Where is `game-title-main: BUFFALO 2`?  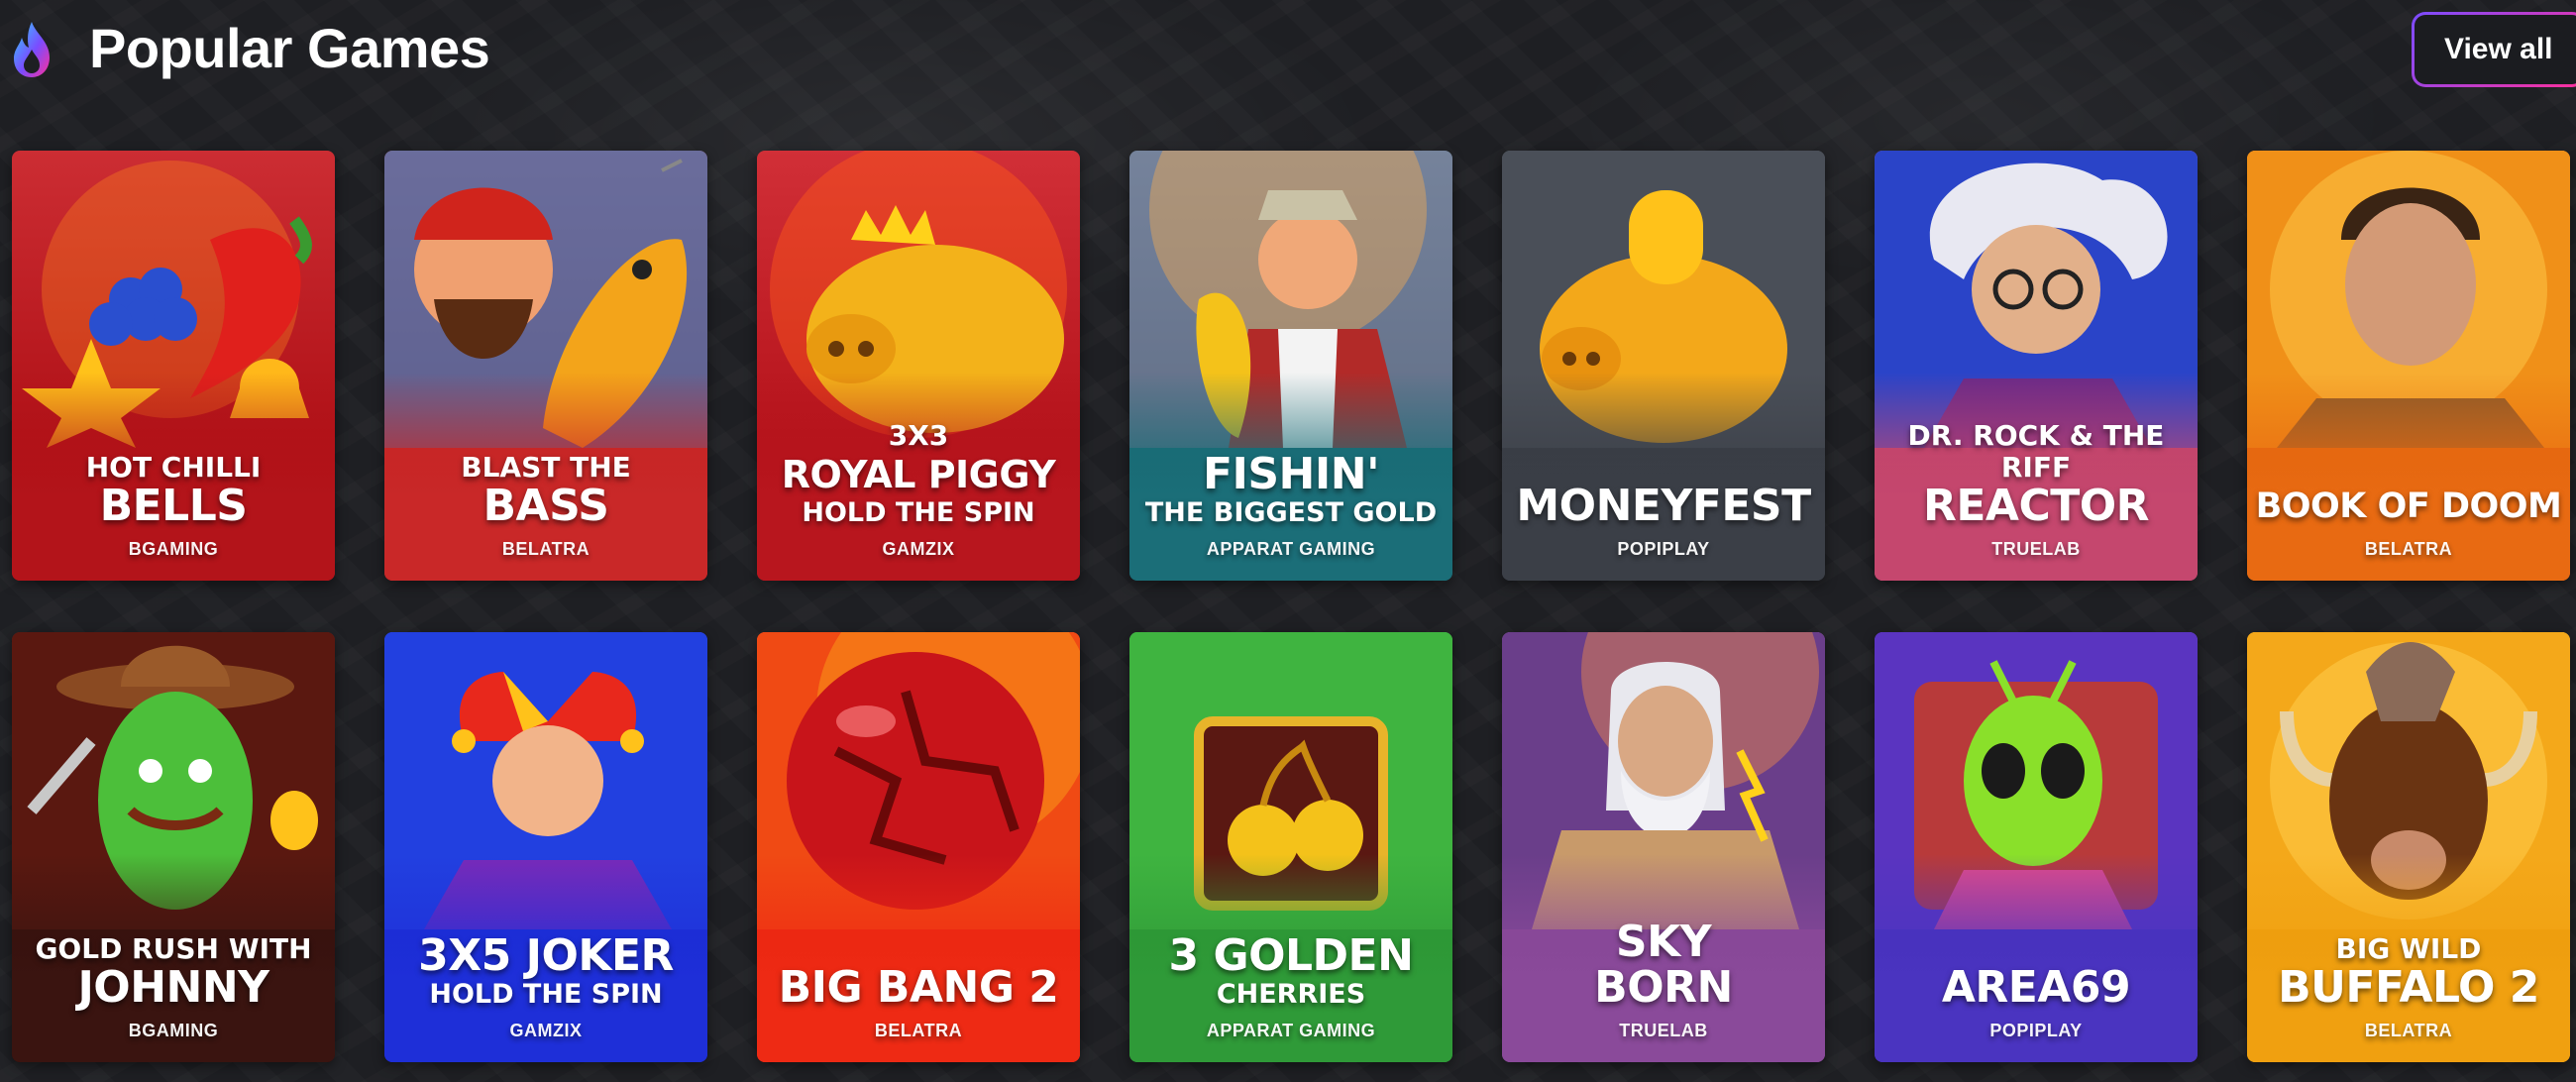
game-title-main: BUFFALO 2 is located at coordinates (2408, 987).